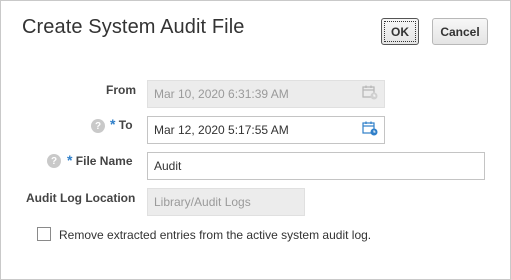 The width and height of the screenshot is (511, 280). I want to click on to-date-field: Mar 12, 2020 5:17:55 AM, so click(266, 130).